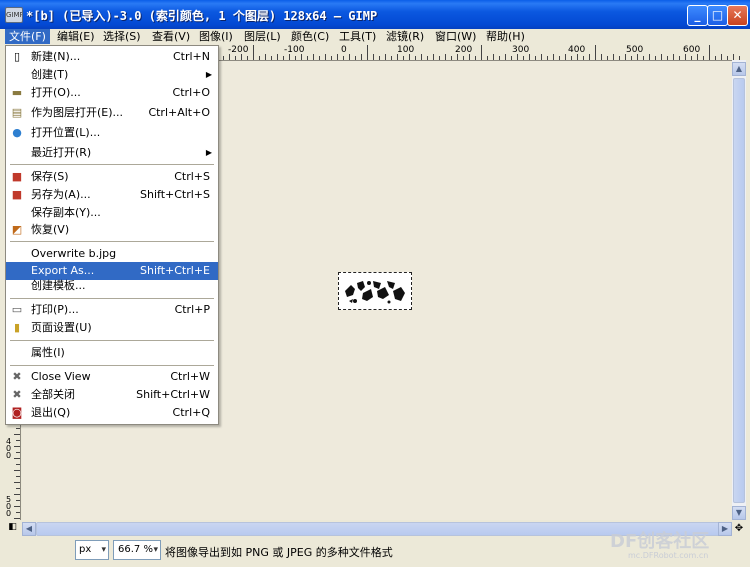 This screenshot has width=750, height=567. What do you see at coordinates (112, 195) in the screenshot?
I see `menu-item-save-as: ■ 另存为(A)... Shift+Ctrl+S` at bounding box center [112, 195].